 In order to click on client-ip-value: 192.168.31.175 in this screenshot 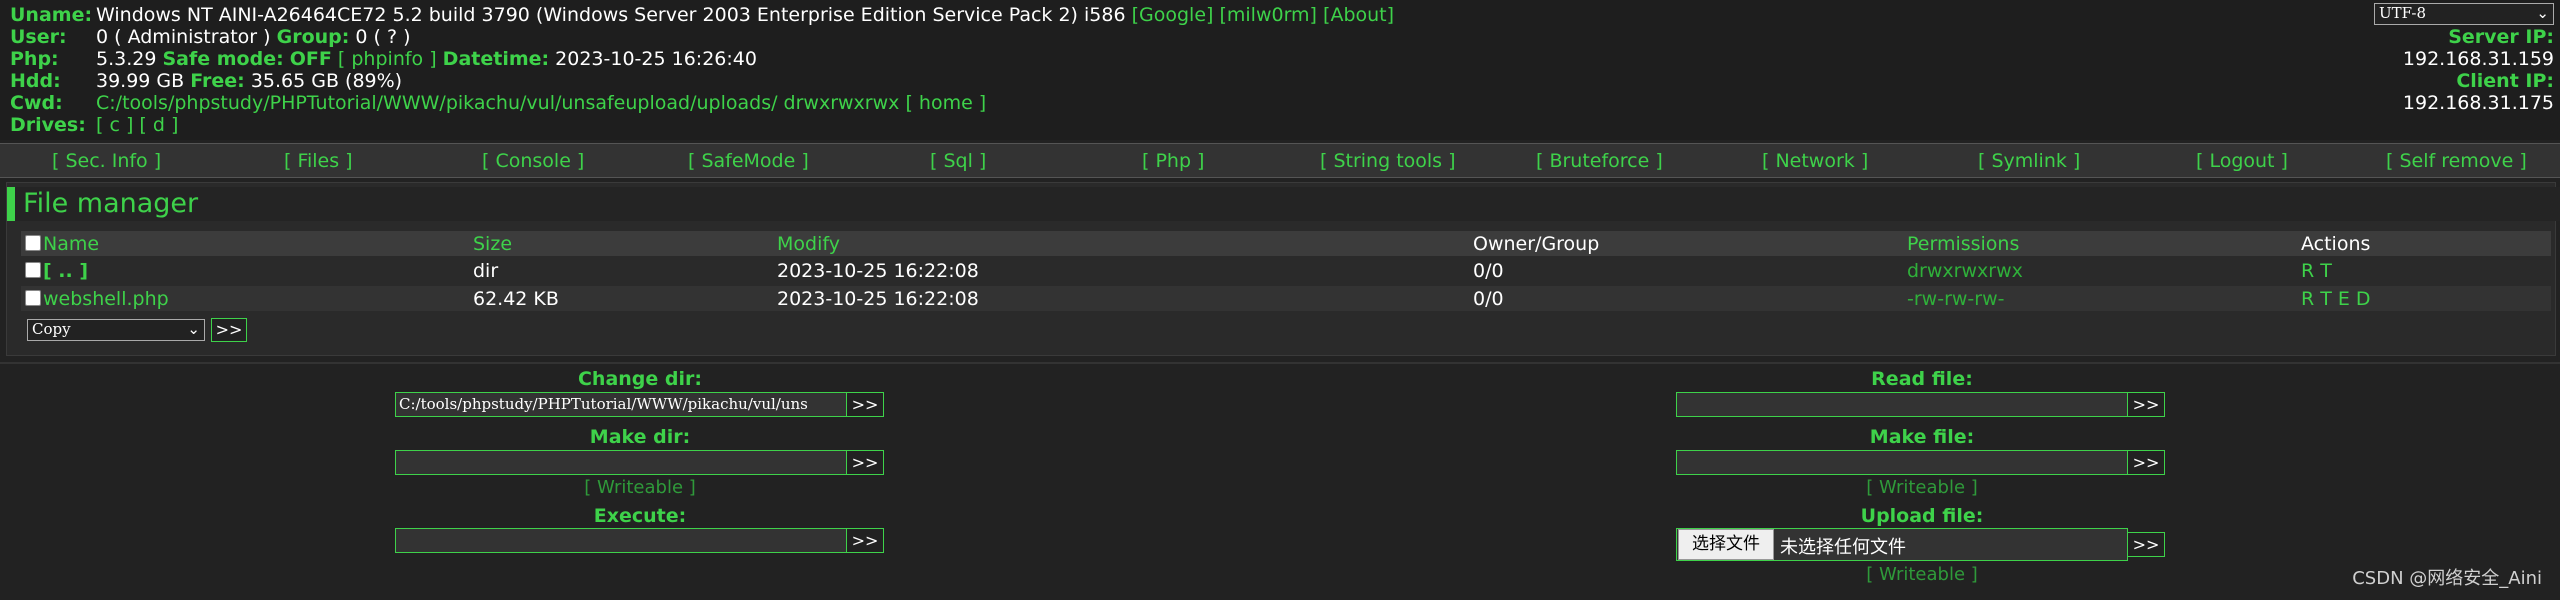, I will do `click(2478, 103)`.